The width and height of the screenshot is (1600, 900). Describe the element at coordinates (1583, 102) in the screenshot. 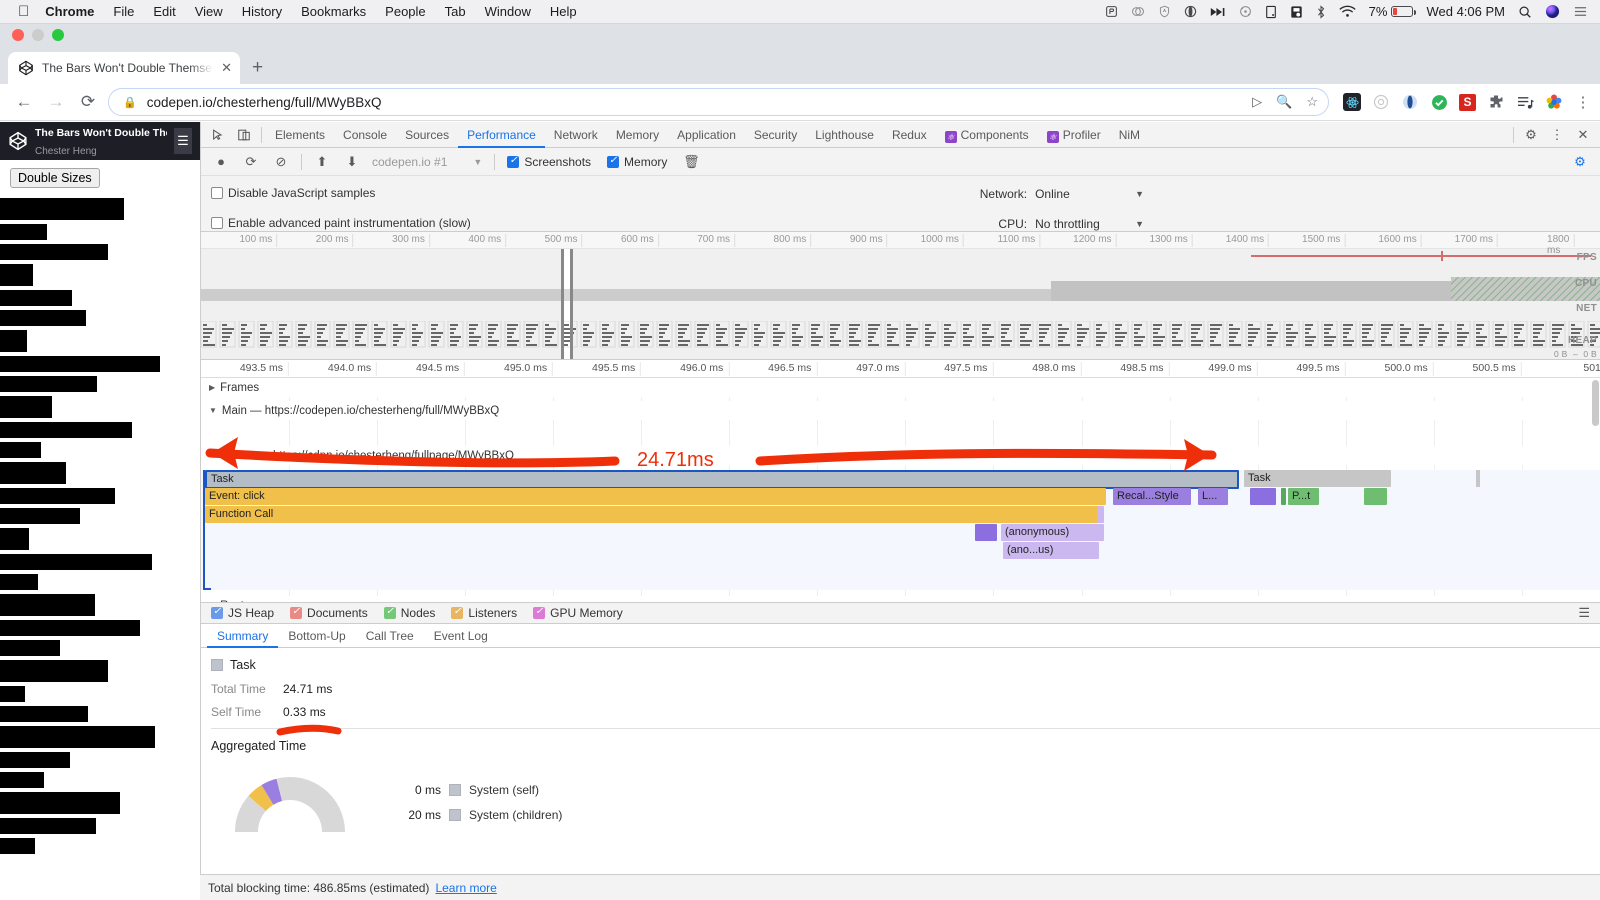

I see `chrome-menu-icon: ⋮` at that location.